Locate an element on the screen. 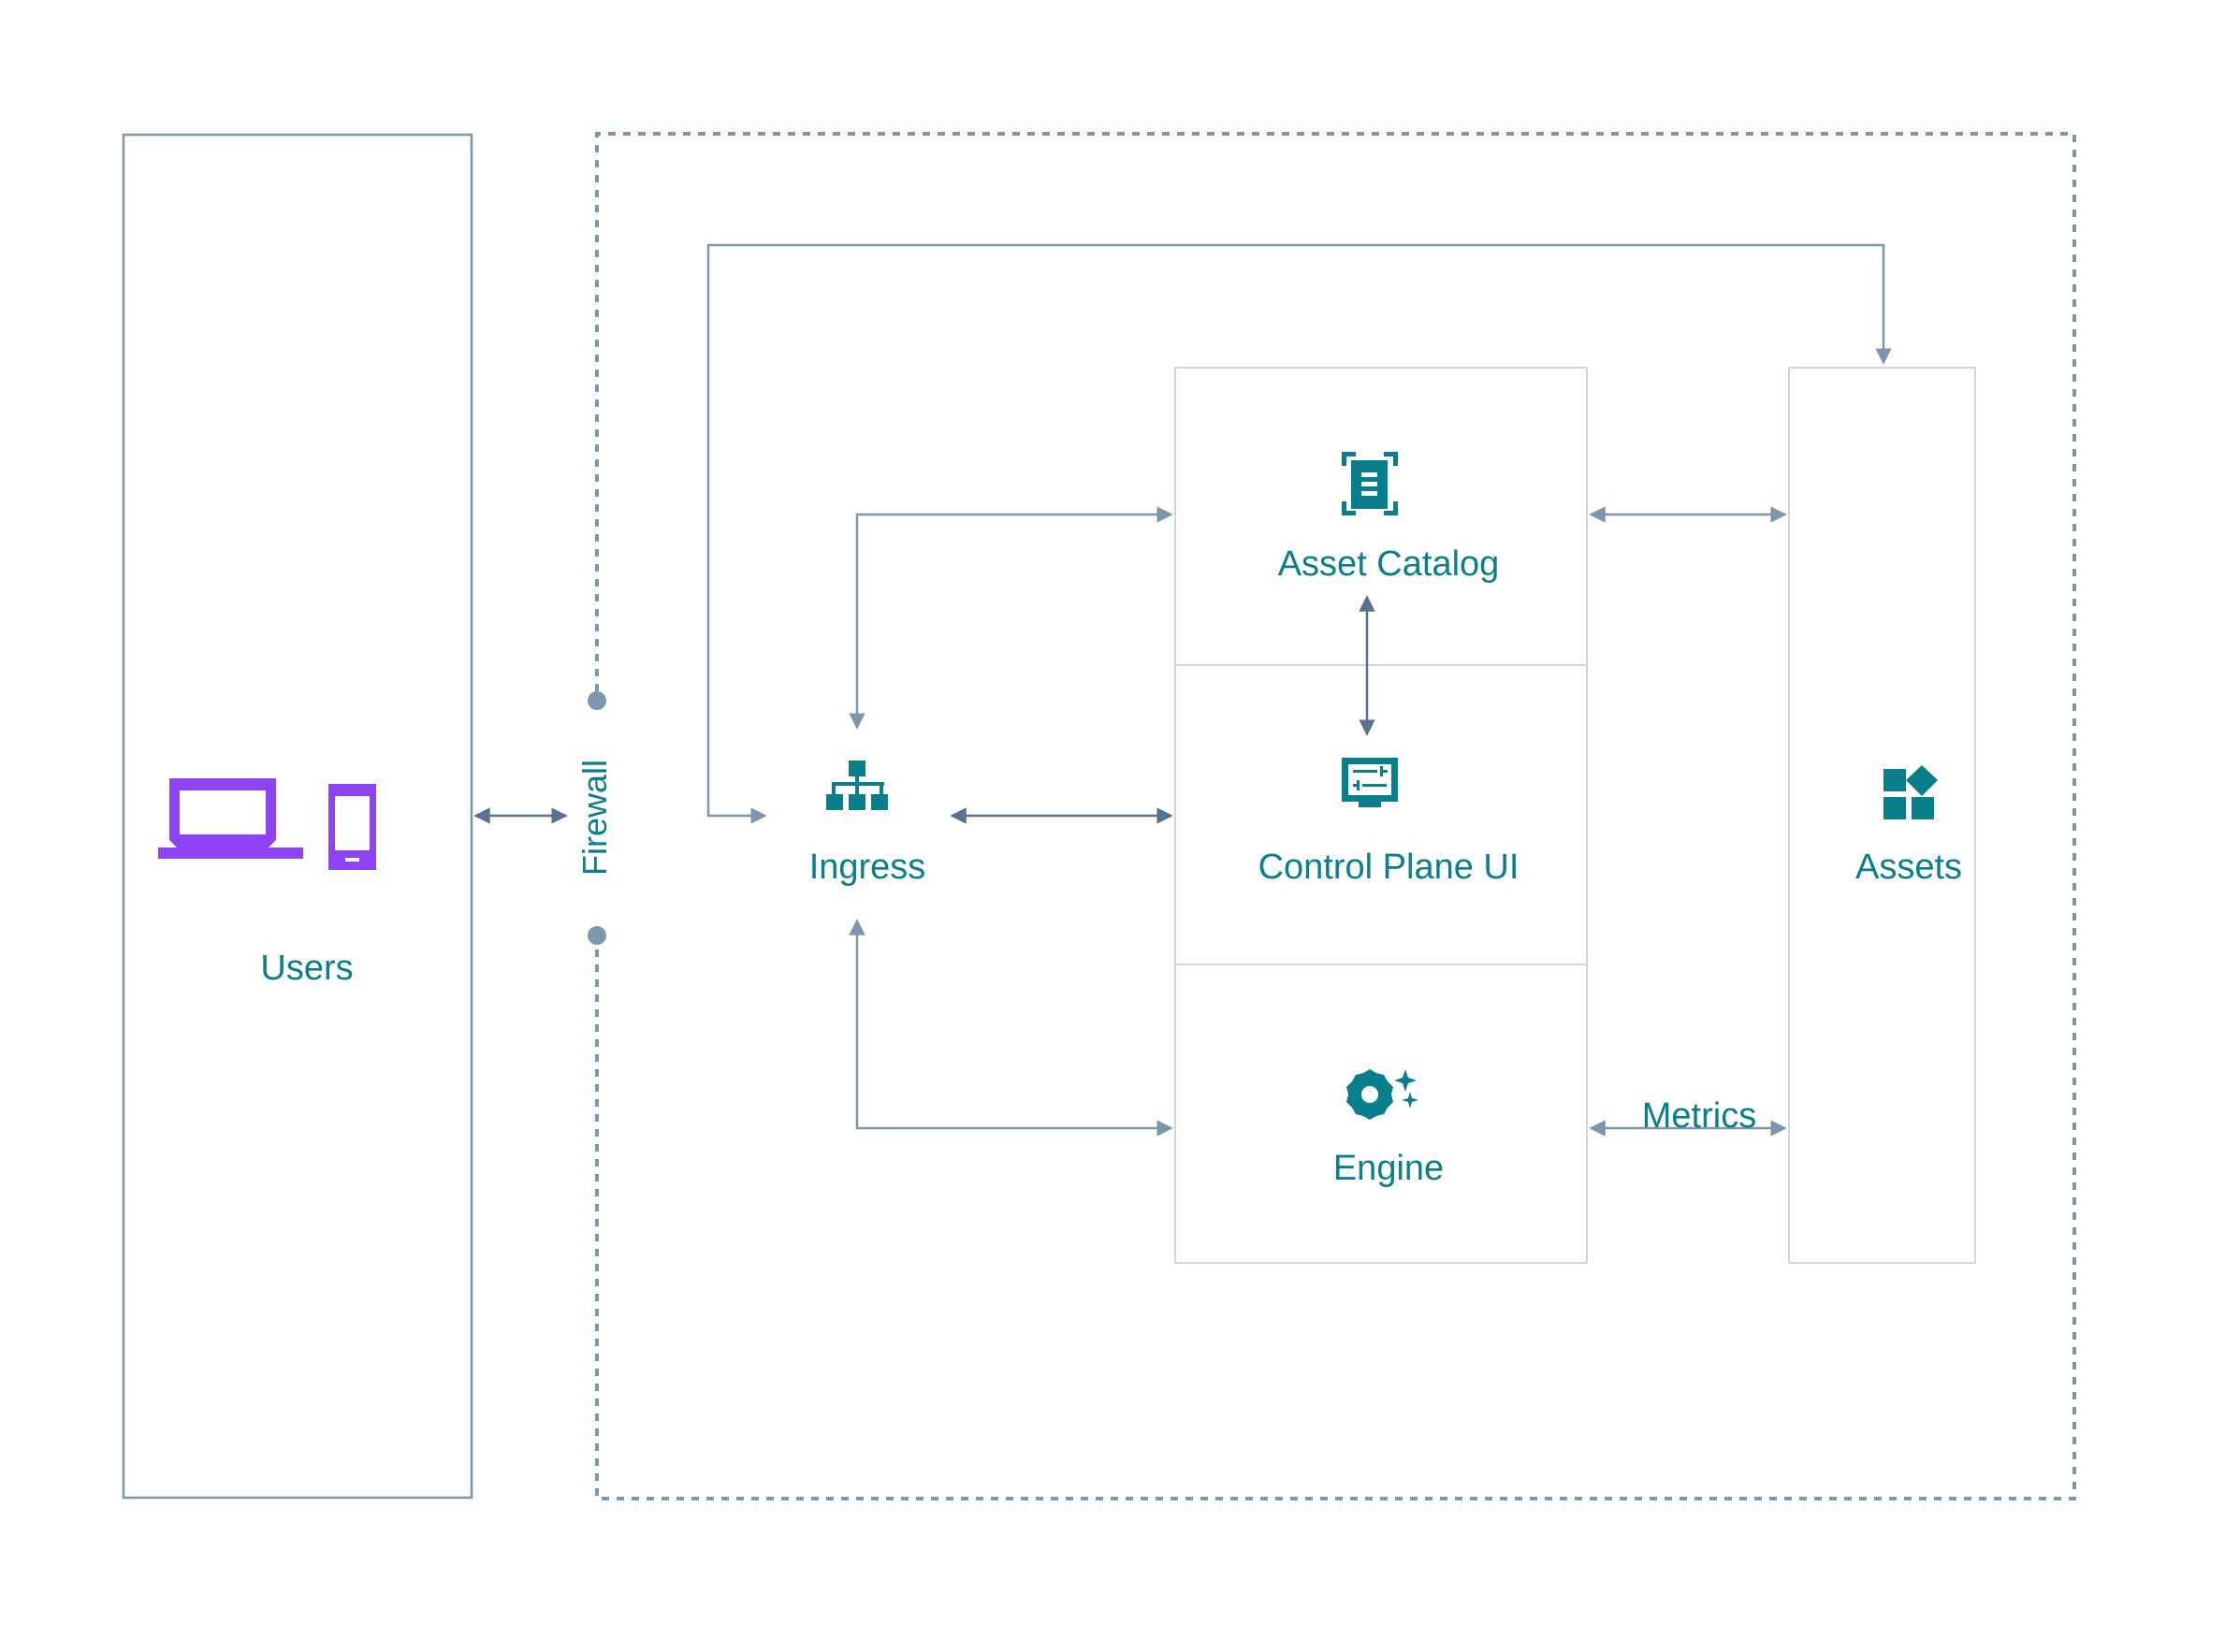 This screenshot has height=1652, width=2225. document-scan-icon is located at coordinates (1370, 483).